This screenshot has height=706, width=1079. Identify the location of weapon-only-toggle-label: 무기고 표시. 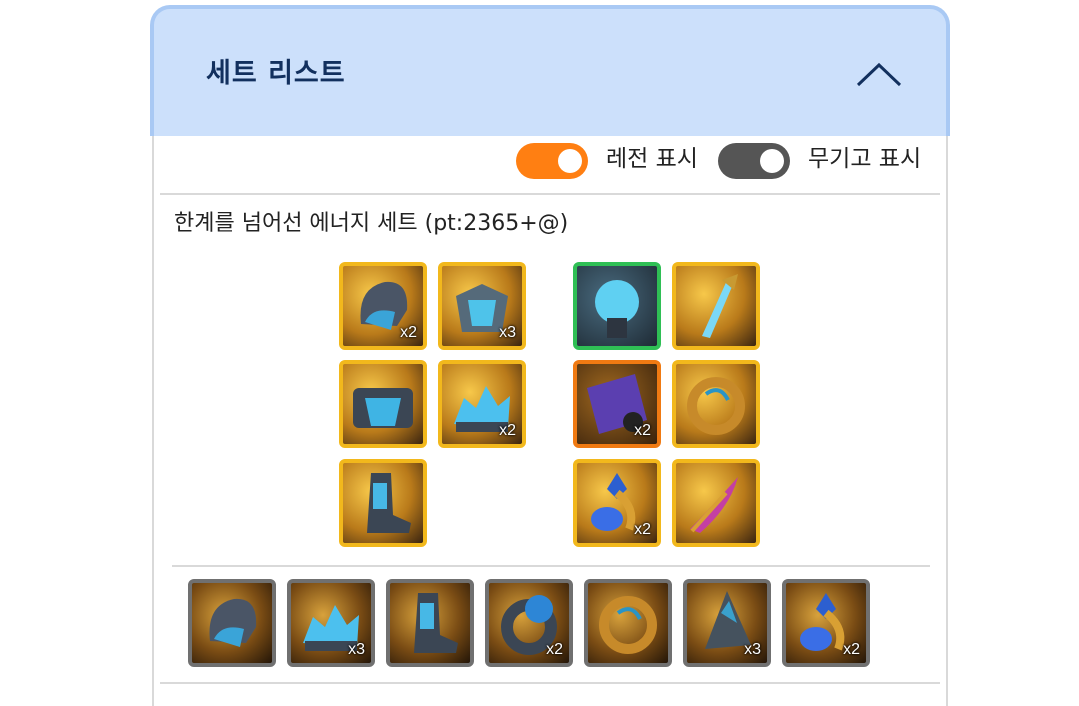
(865, 159).